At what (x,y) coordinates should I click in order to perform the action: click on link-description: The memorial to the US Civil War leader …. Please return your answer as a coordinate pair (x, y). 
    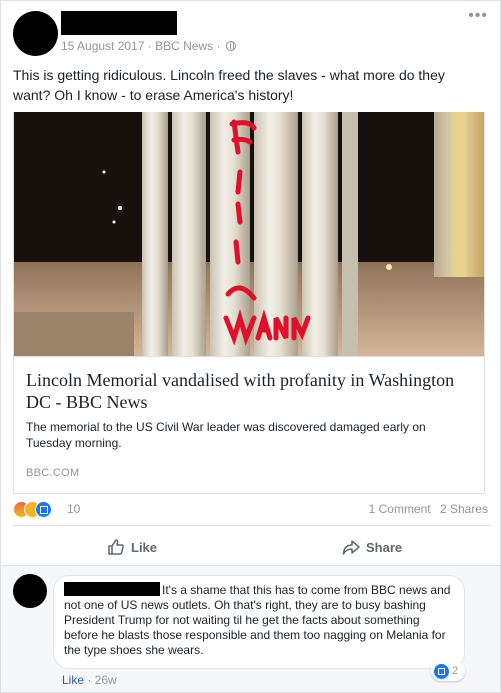
    Looking at the image, I should click on (226, 435).